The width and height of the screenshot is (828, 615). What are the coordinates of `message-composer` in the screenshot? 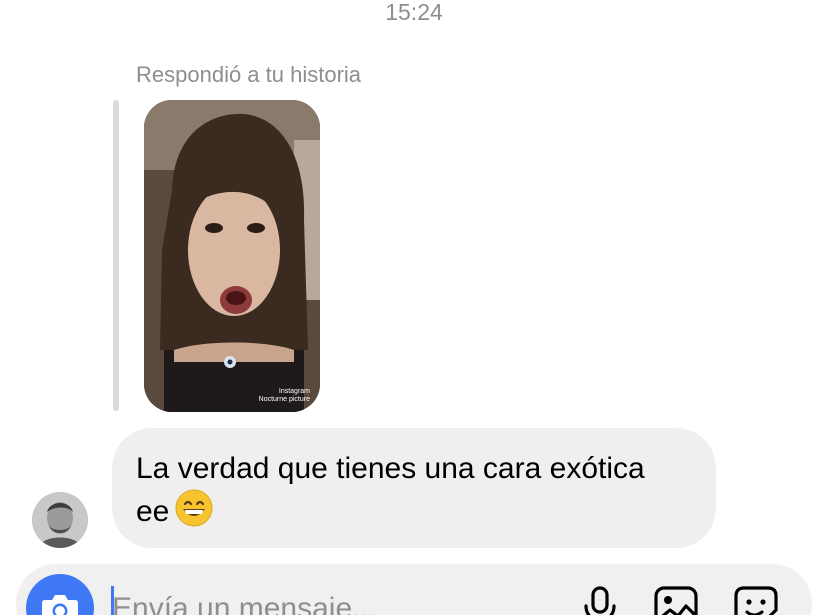 It's located at (414, 589).